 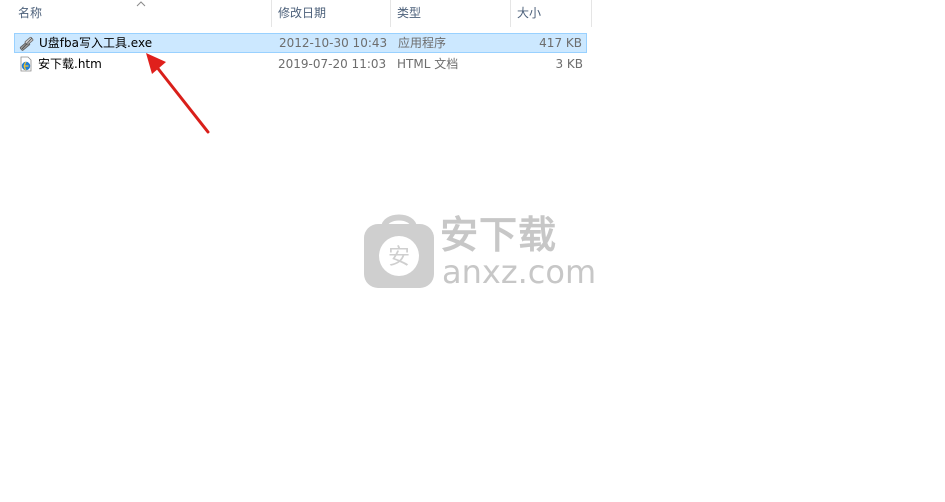 I want to click on column-header-date: 修改日期, so click(x=331, y=13).